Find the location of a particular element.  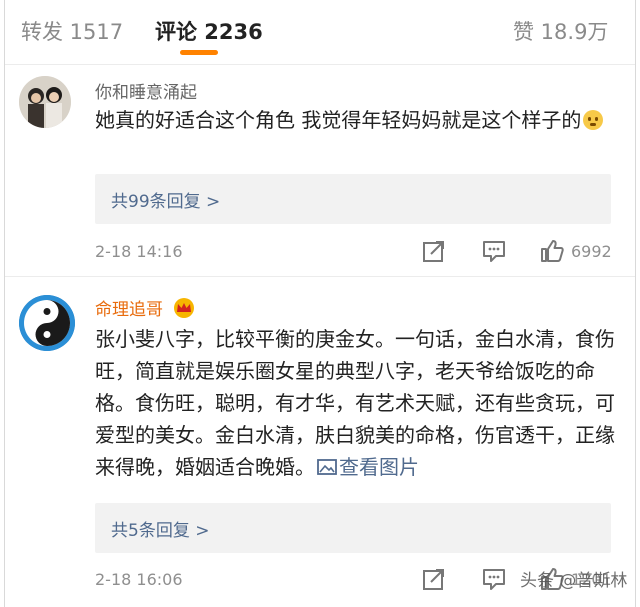

watermark: 头条 @普斯林 is located at coordinates (574, 581).